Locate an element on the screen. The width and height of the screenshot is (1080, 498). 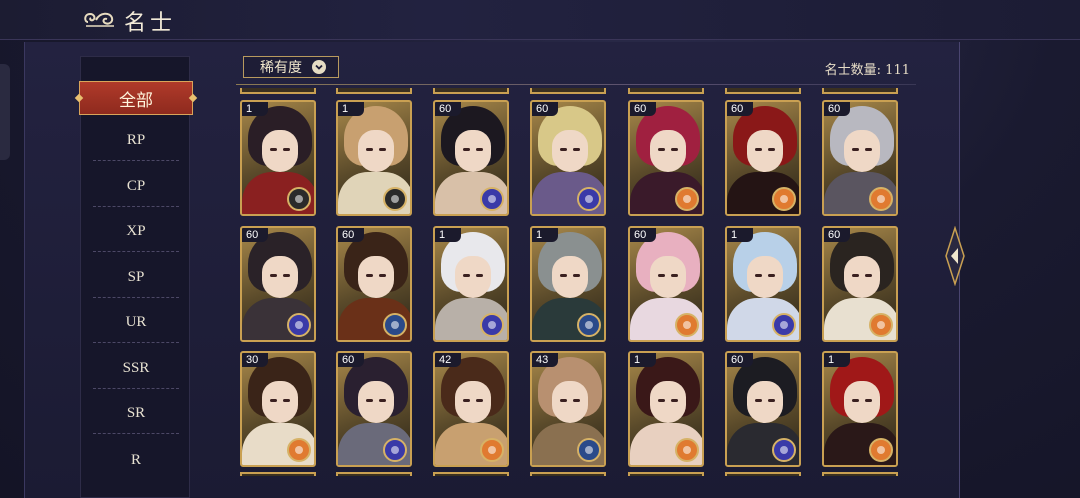
sidebar-item-label: 全部 is located at coordinates (136, 100).